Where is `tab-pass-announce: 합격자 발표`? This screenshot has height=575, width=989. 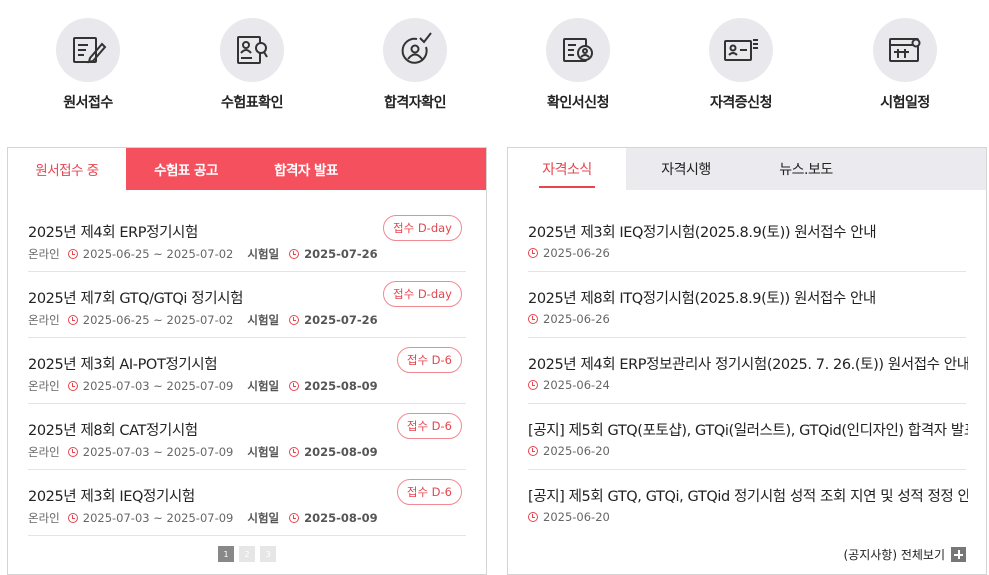 tab-pass-announce: 합격자 발표 is located at coordinates (306, 169).